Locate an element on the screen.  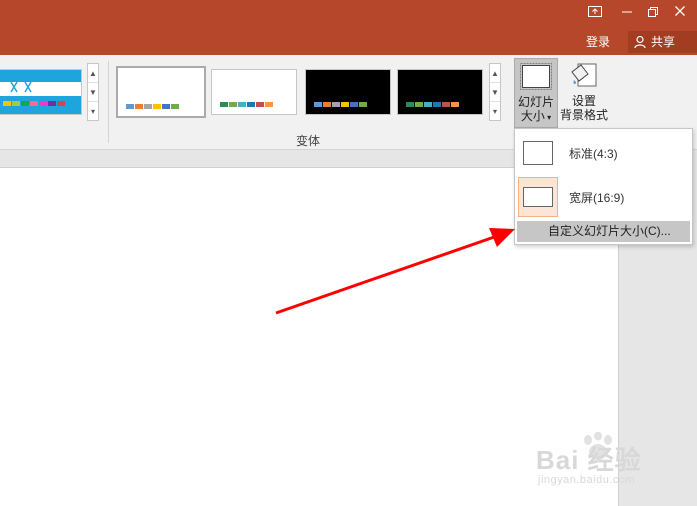
annotation-arrow is located at coordinates (395, 271).